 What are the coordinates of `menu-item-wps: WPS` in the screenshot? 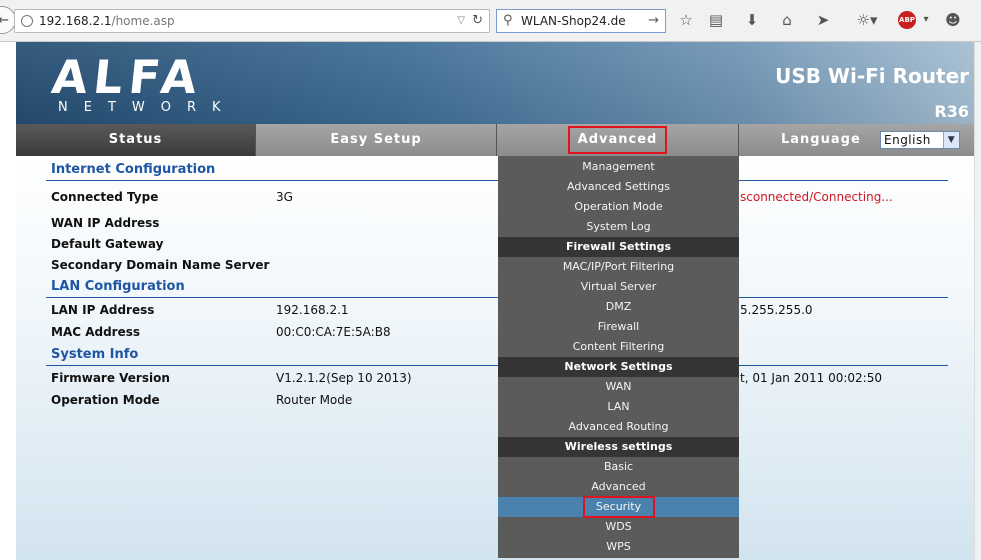 It's located at (618, 547).